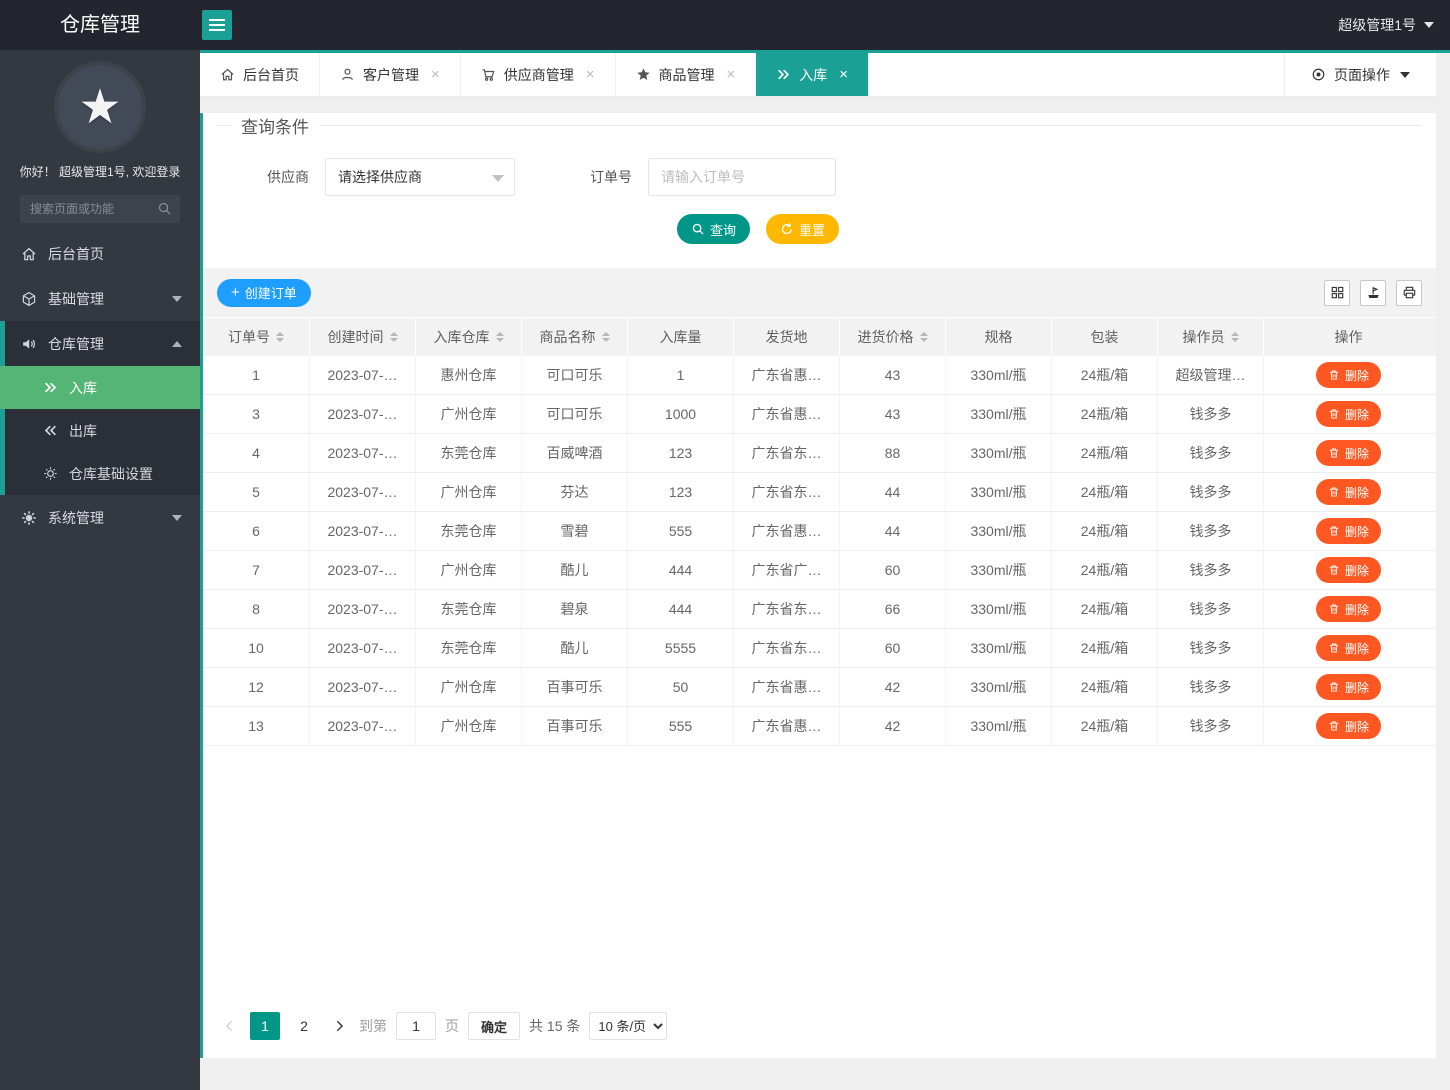  Describe the element at coordinates (100, 253) in the screenshot. I see `sidebar-item-dashboard: 后台首页` at that location.